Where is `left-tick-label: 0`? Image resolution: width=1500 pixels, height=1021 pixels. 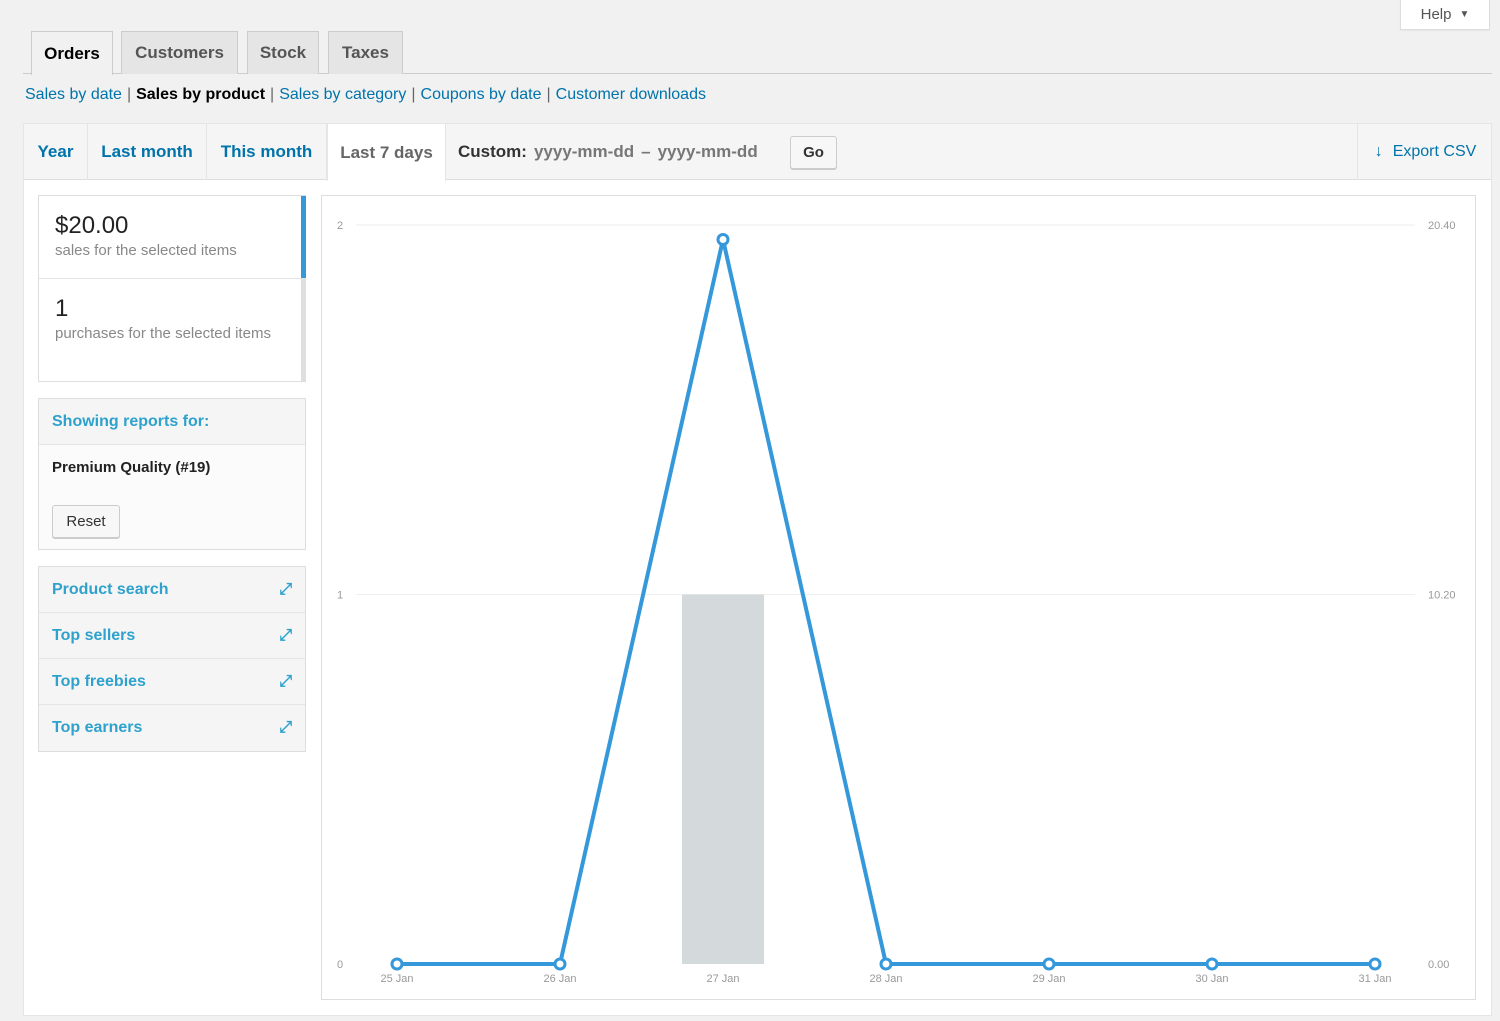
left-tick-label: 0 is located at coordinates (340, 965).